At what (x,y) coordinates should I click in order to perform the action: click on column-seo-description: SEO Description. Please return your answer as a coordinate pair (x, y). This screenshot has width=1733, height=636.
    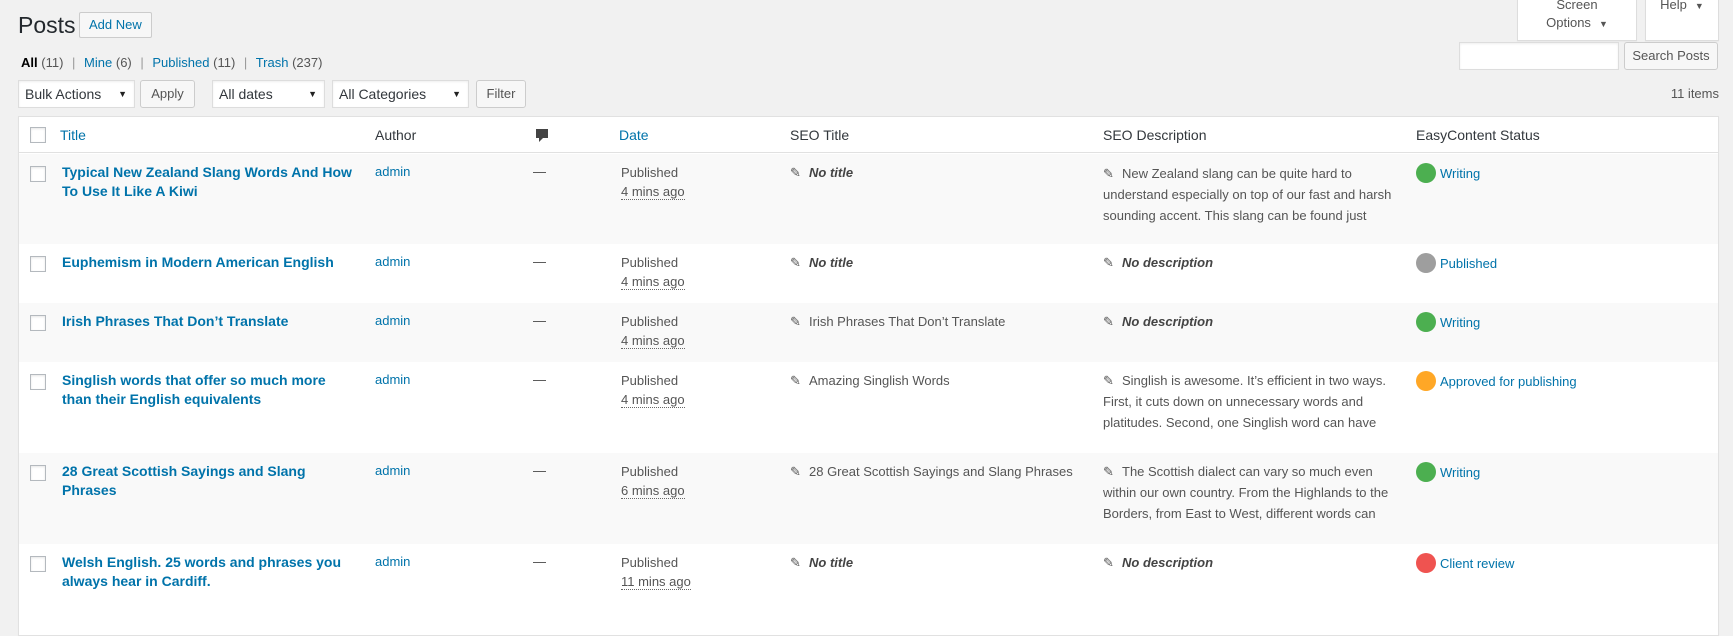
    Looking at the image, I should click on (1155, 135).